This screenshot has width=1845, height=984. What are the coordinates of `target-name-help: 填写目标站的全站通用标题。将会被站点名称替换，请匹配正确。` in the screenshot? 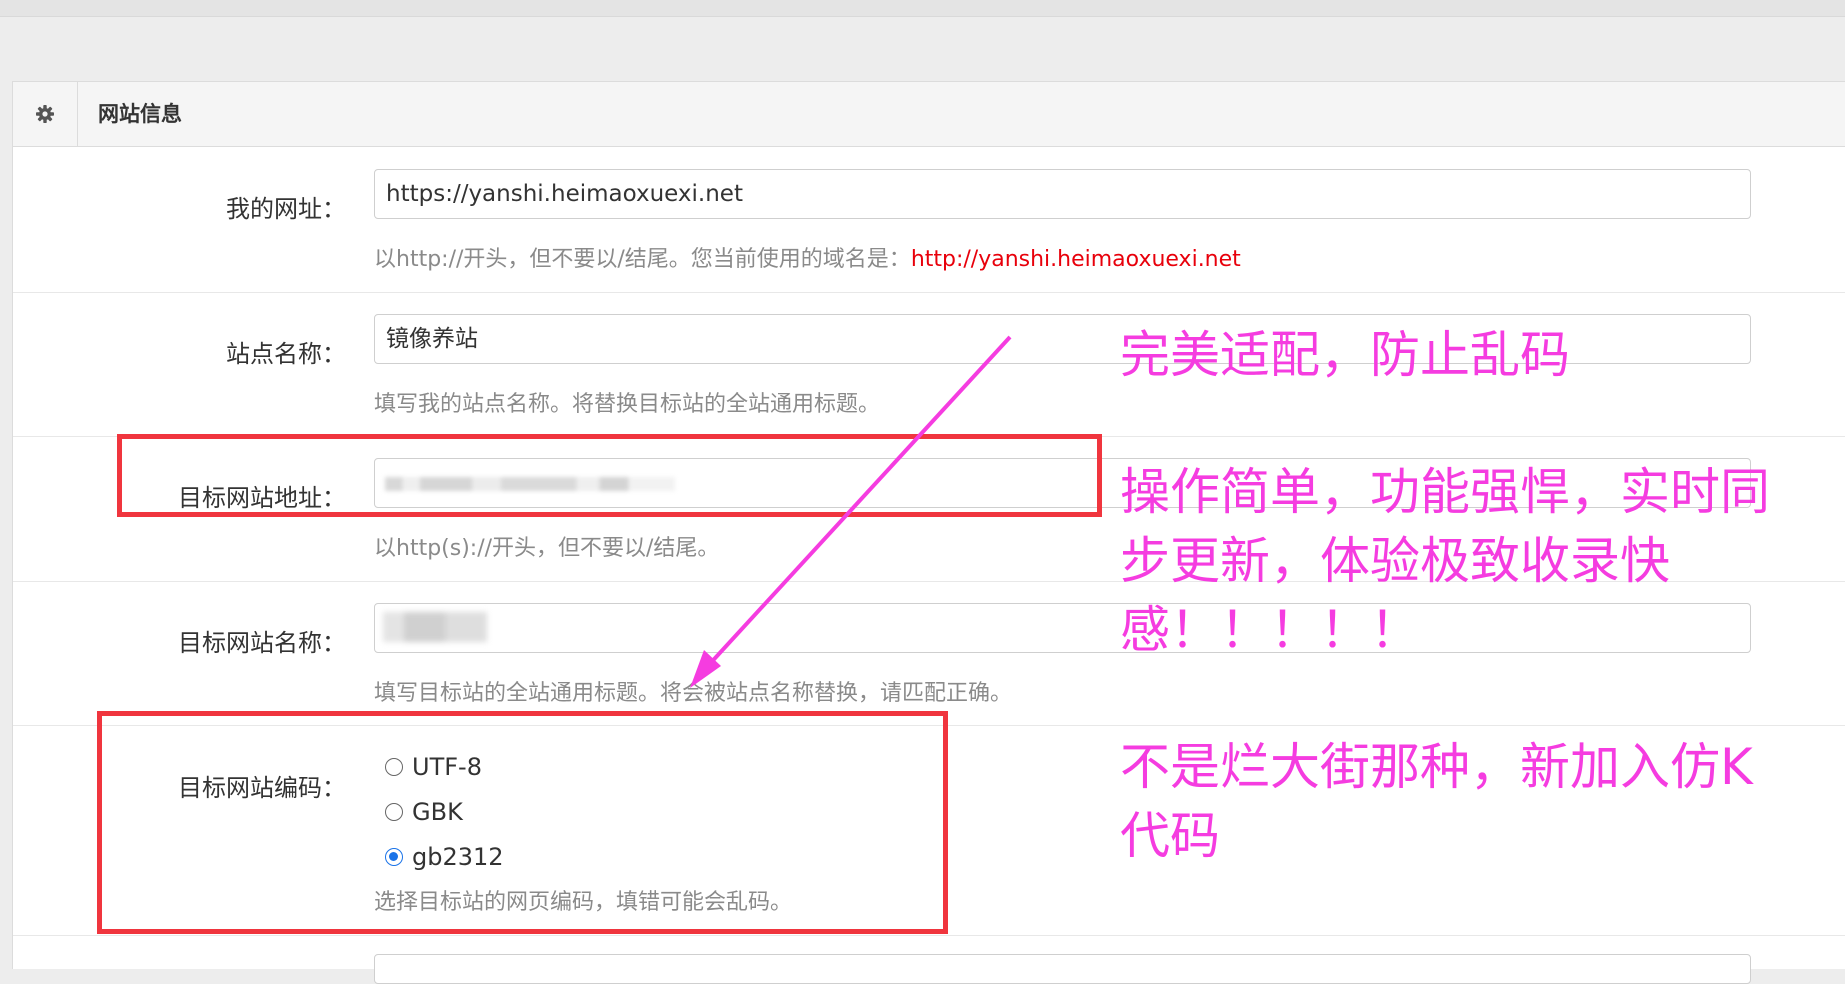 It's located at (693, 693).